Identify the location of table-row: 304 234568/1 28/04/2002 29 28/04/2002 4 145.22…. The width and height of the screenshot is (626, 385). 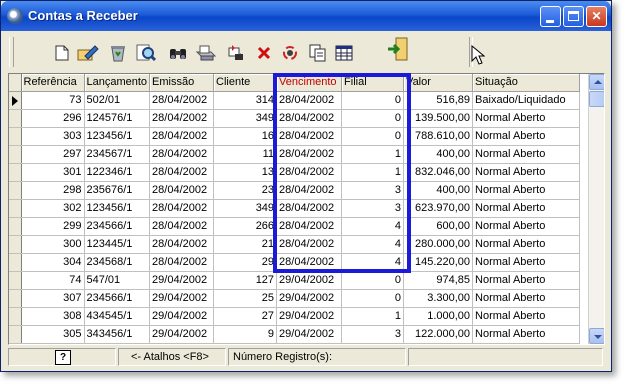
(295, 262).